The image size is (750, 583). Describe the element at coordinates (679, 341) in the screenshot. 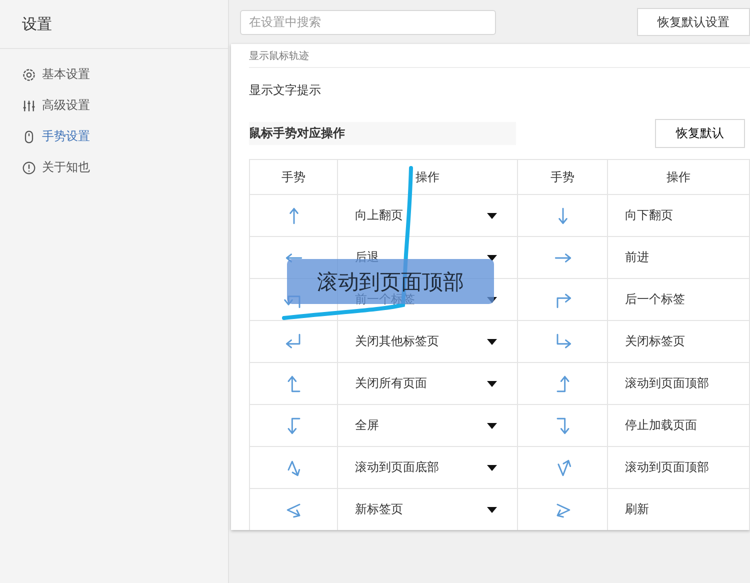

I see `table-cell: 关闭标签页` at that location.